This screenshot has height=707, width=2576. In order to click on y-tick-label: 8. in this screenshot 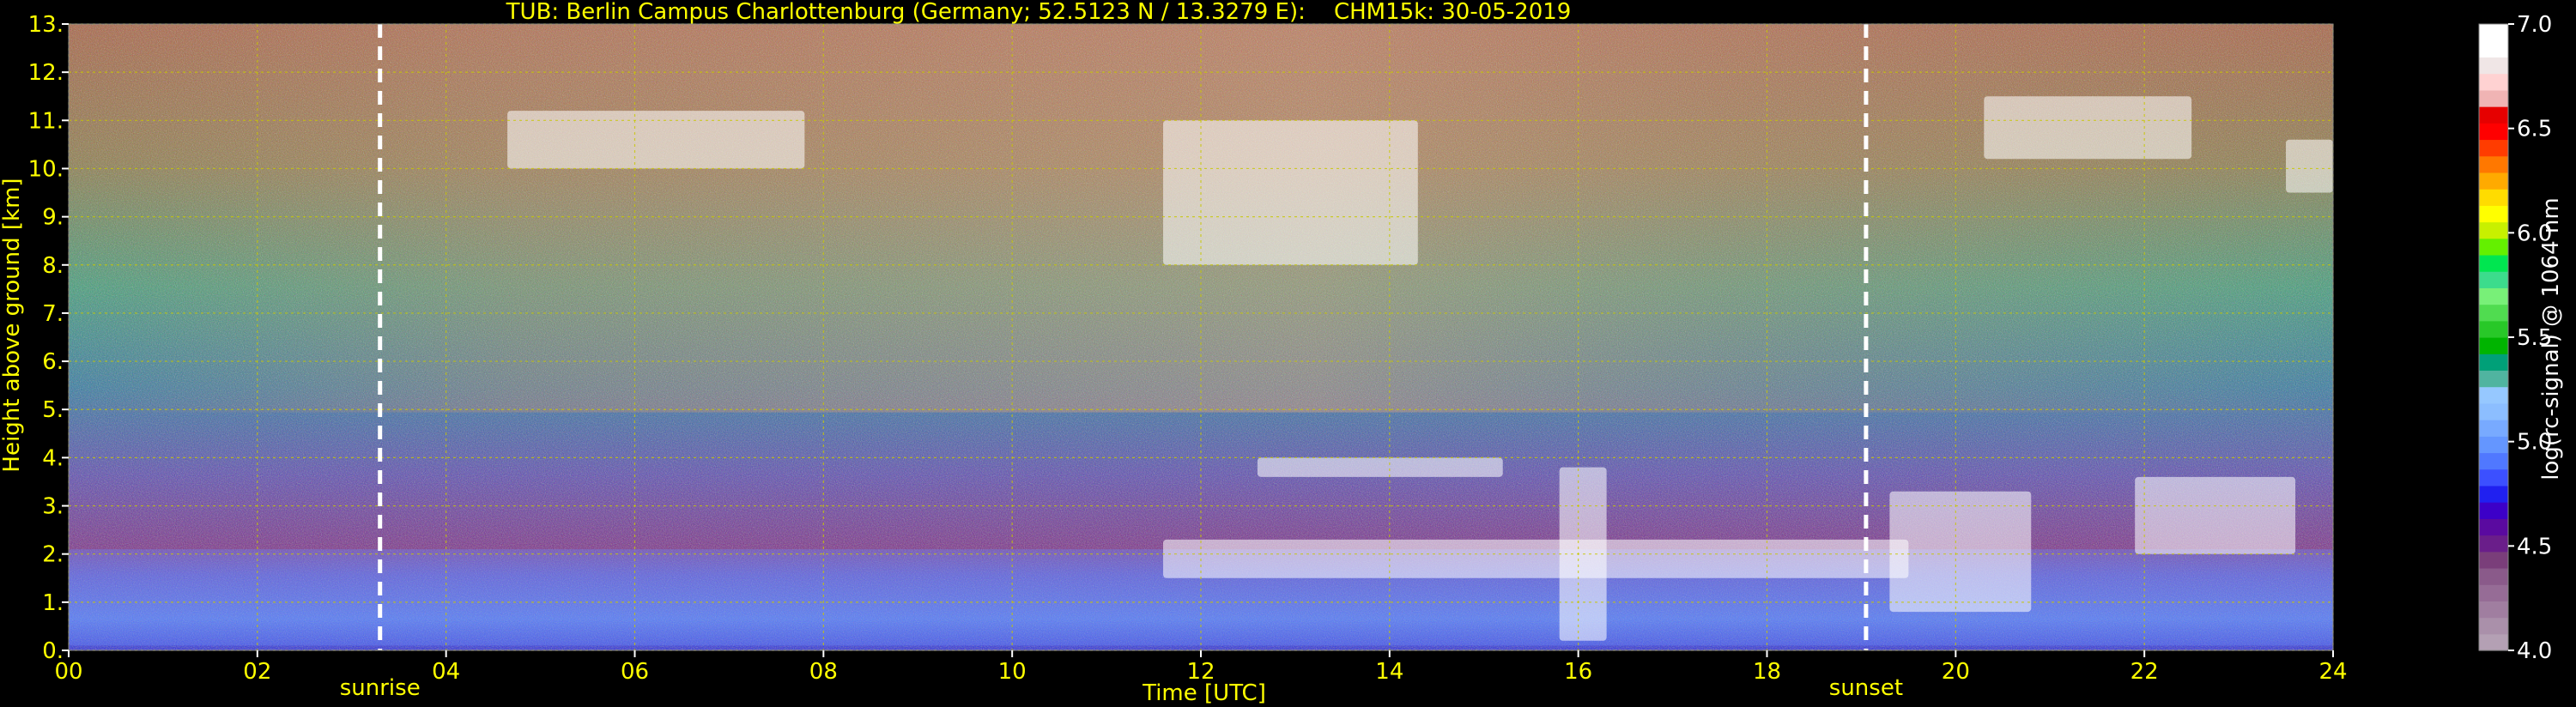, I will do `click(53, 266)`.